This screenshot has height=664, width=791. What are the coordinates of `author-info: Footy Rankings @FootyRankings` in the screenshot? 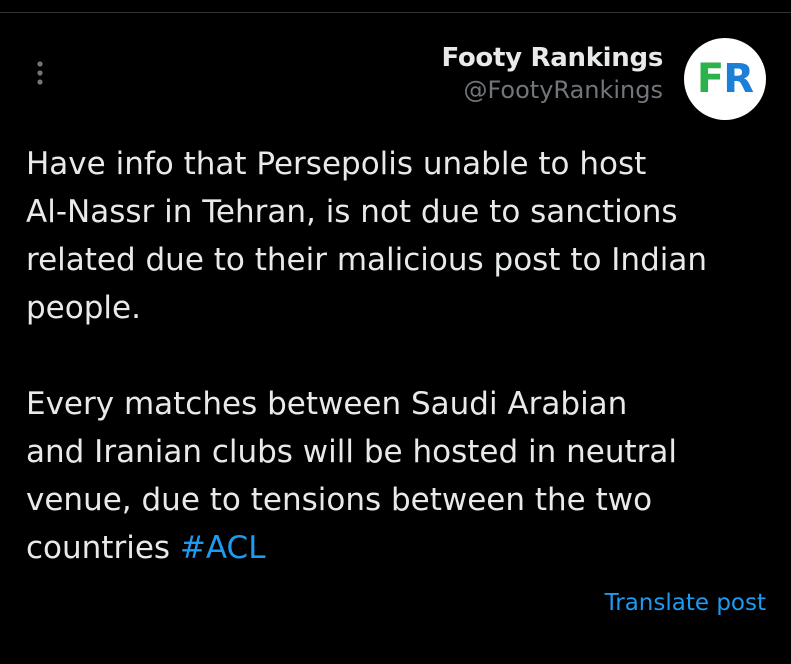 It's located at (552, 74).